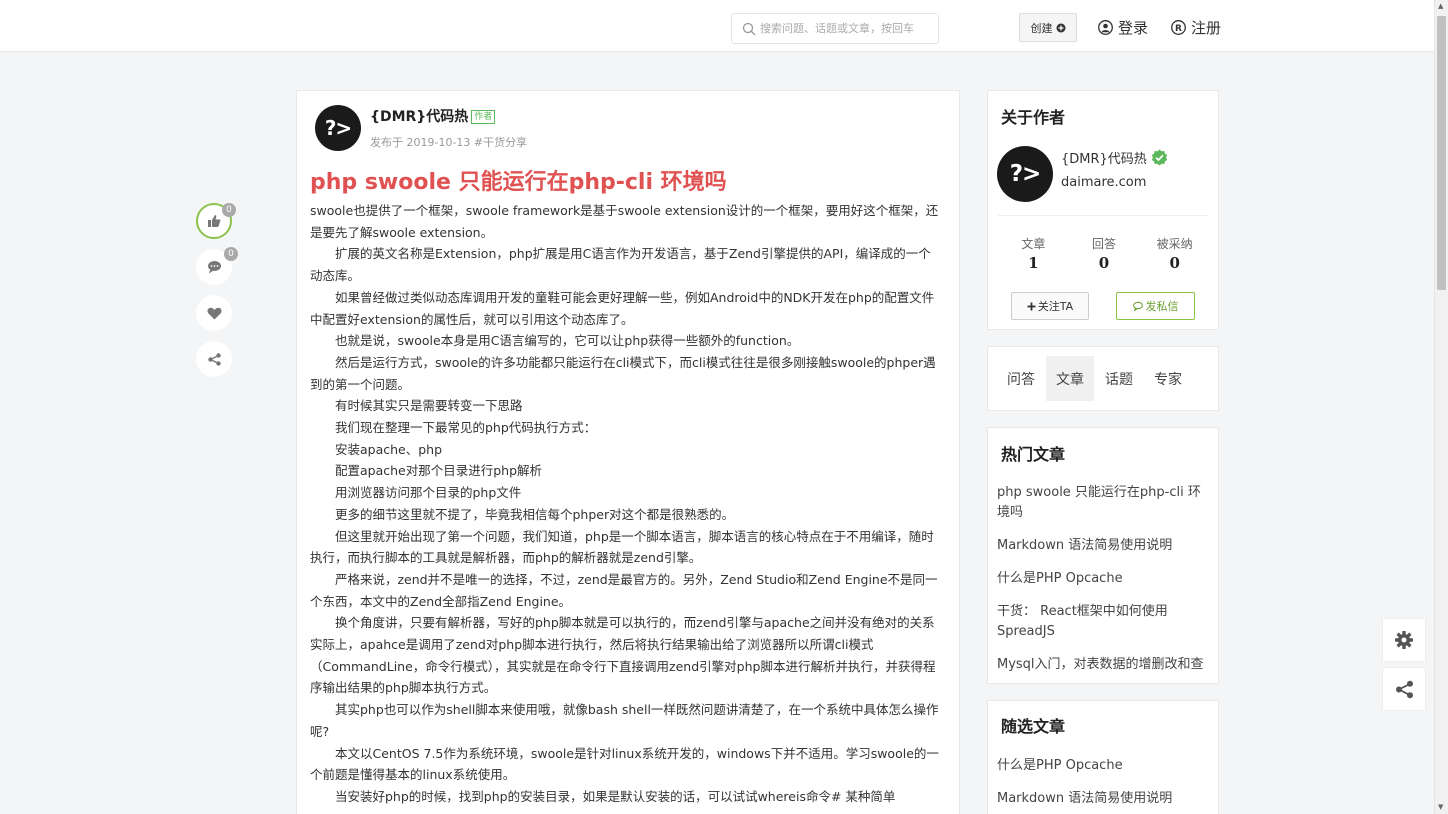 This screenshot has width=1448, height=814. Describe the element at coordinates (518, 182) in the screenshot. I see `article-title: php swoole 只能运行在php-cli 环境吗` at that location.